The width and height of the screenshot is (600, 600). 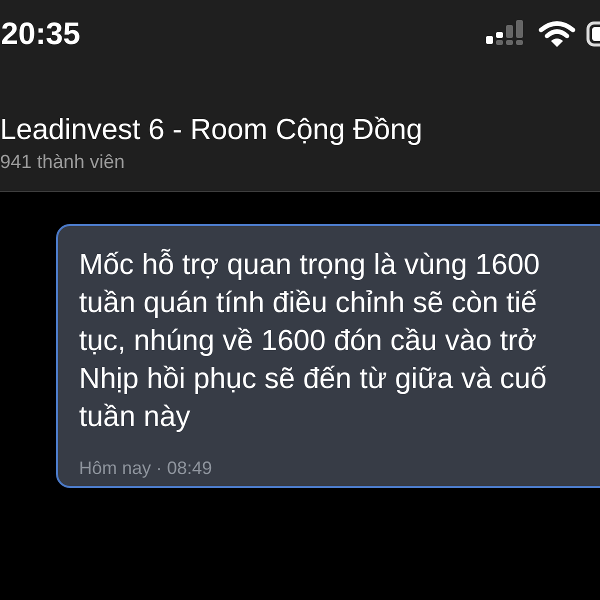 What do you see at coordinates (593, 34) in the screenshot?
I see `battery-icon` at bounding box center [593, 34].